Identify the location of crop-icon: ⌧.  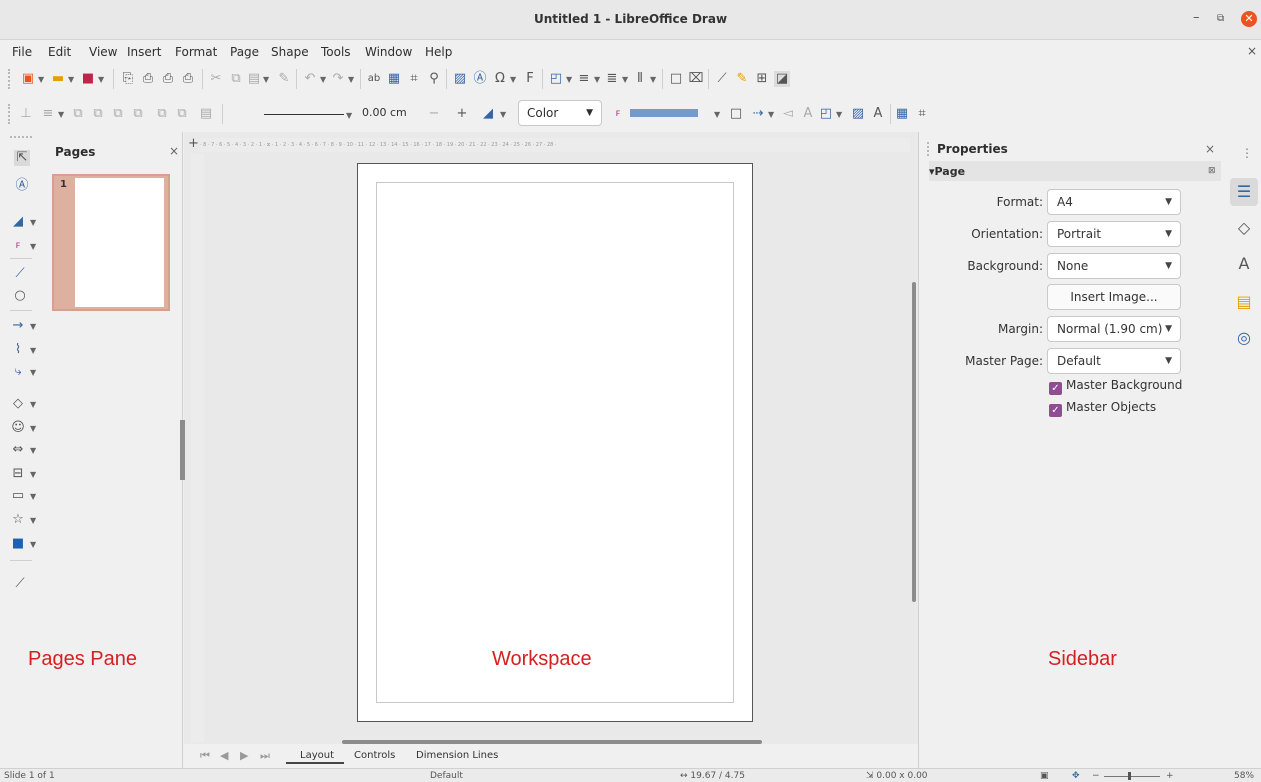
(696, 79).